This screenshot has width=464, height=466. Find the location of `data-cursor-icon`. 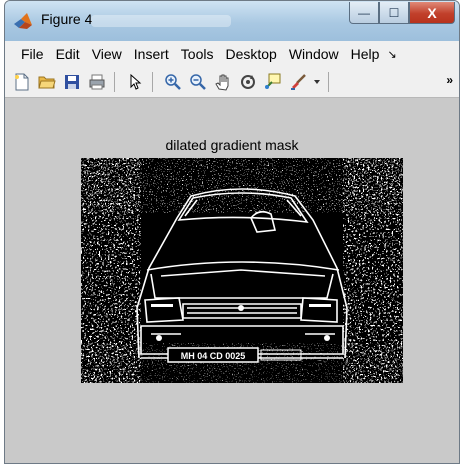

data-cursor-icon is located at coordinates (273, 81).